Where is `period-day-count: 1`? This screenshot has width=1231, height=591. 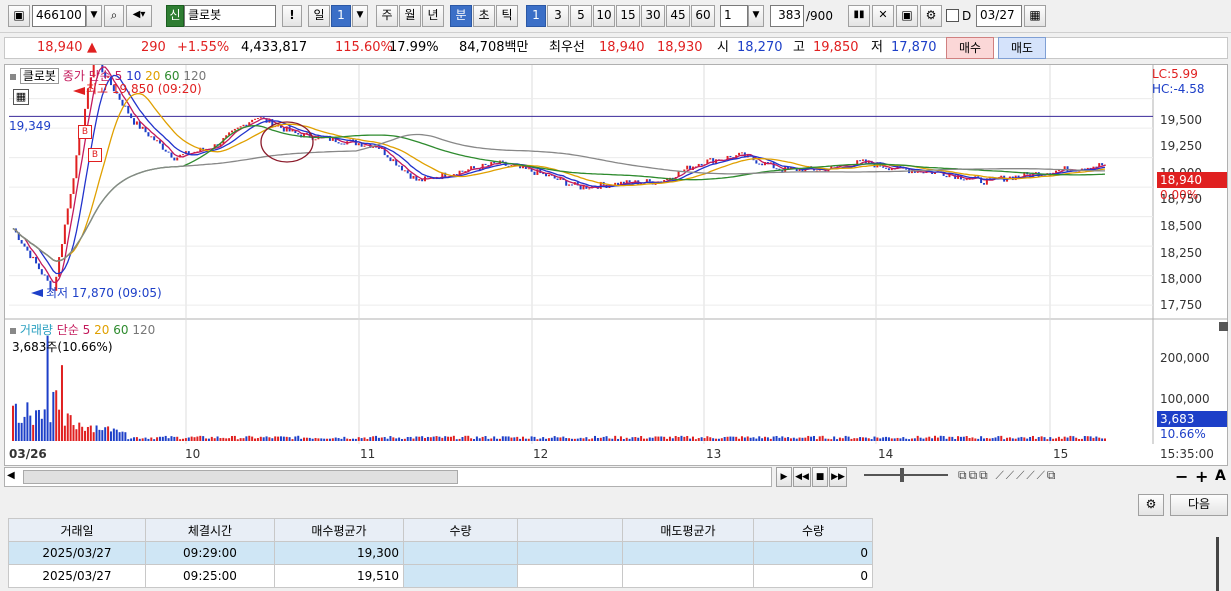 period-day-count: 1 is located at coordinates (341, 16).